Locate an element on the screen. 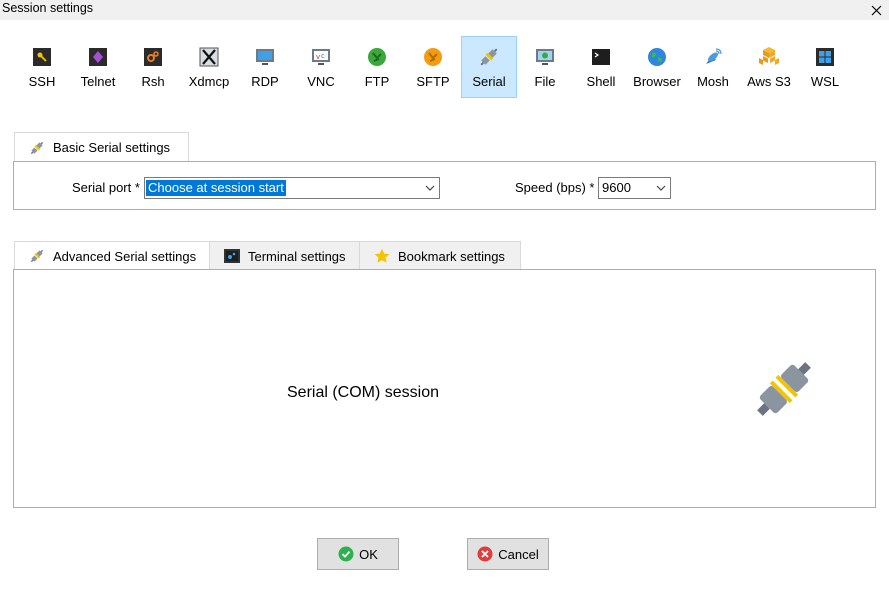 The image size is (889, 593). session-type-label: RDP is located at coordinates (265, 81).